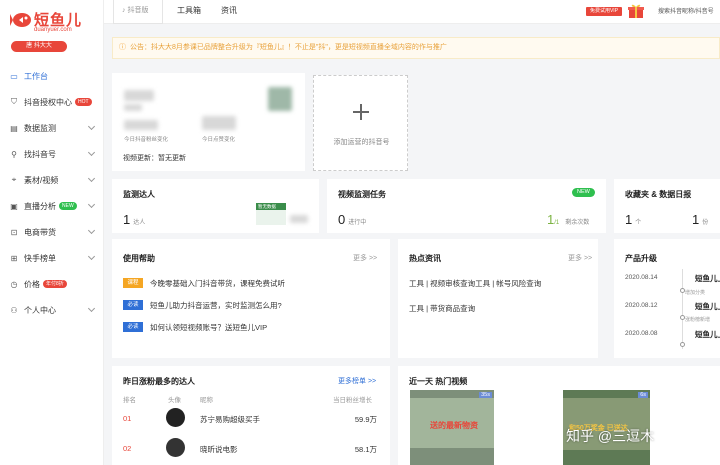 The image size is (720, 465). Describe the element at coordinates (219, 449) in the screenshot. I see `creator-name: 晓昕说电影` at that location.